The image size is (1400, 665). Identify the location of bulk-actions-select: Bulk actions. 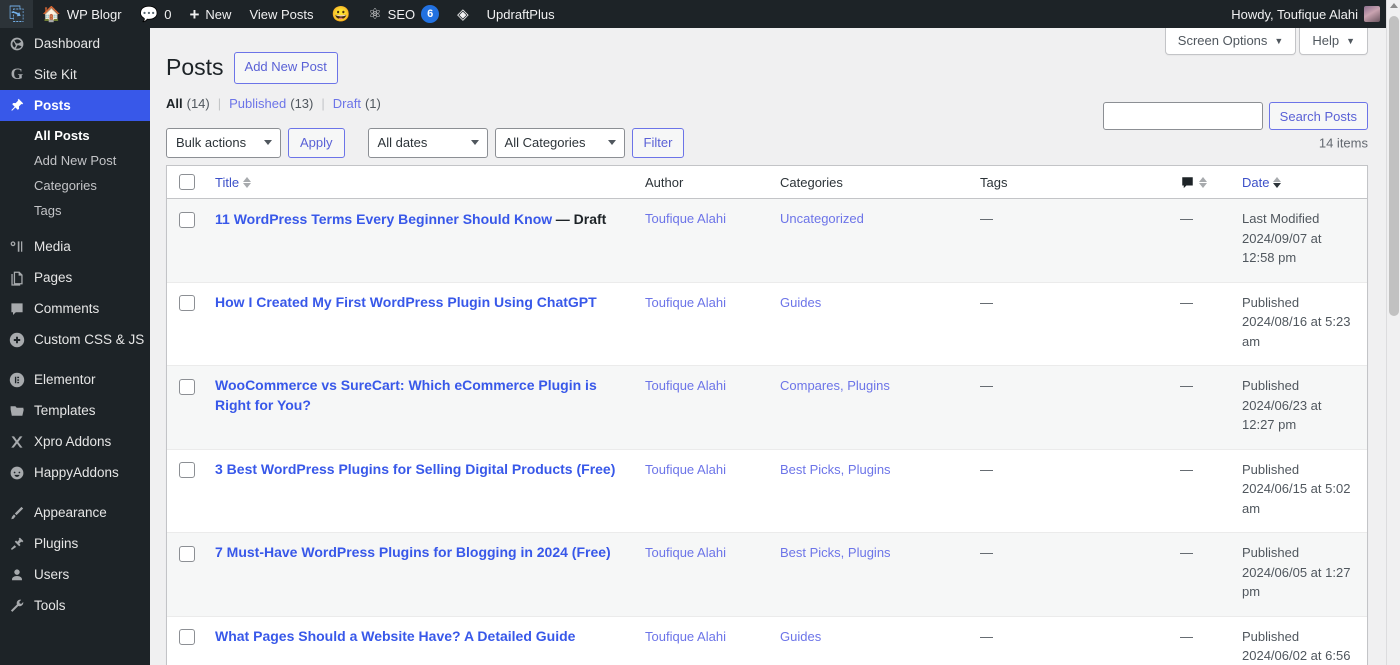
(223, 142).